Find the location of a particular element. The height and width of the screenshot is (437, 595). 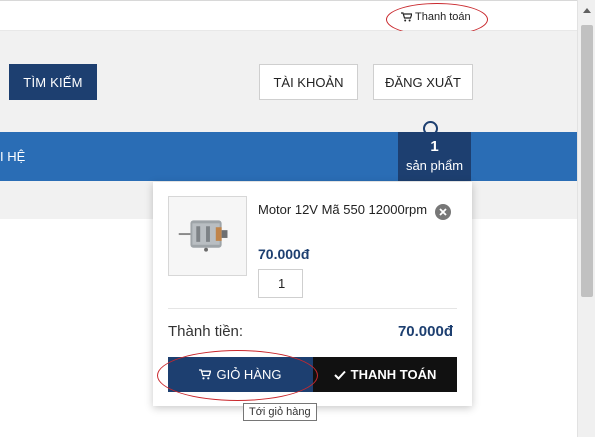

total-label: Thành tiền: is located at coordinates (206, 331).